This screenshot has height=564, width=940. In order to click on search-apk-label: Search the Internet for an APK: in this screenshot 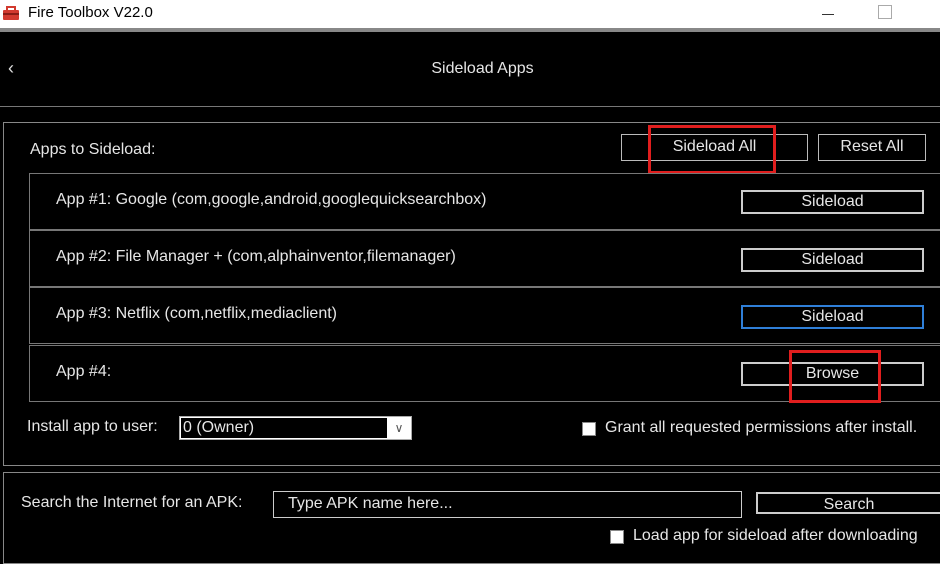, I will do `click(132, 502)`.